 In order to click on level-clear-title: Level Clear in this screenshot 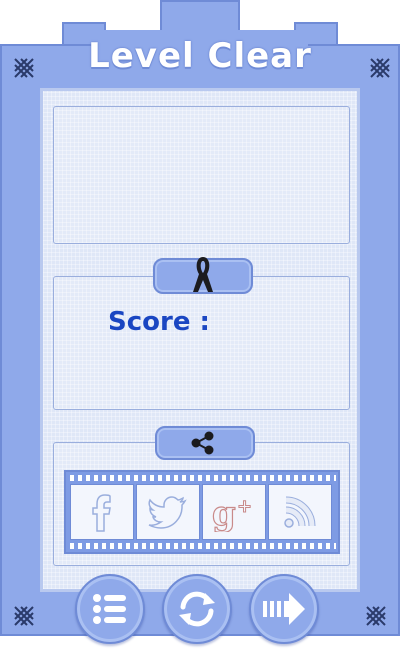, I will do `click(200, 56)`.